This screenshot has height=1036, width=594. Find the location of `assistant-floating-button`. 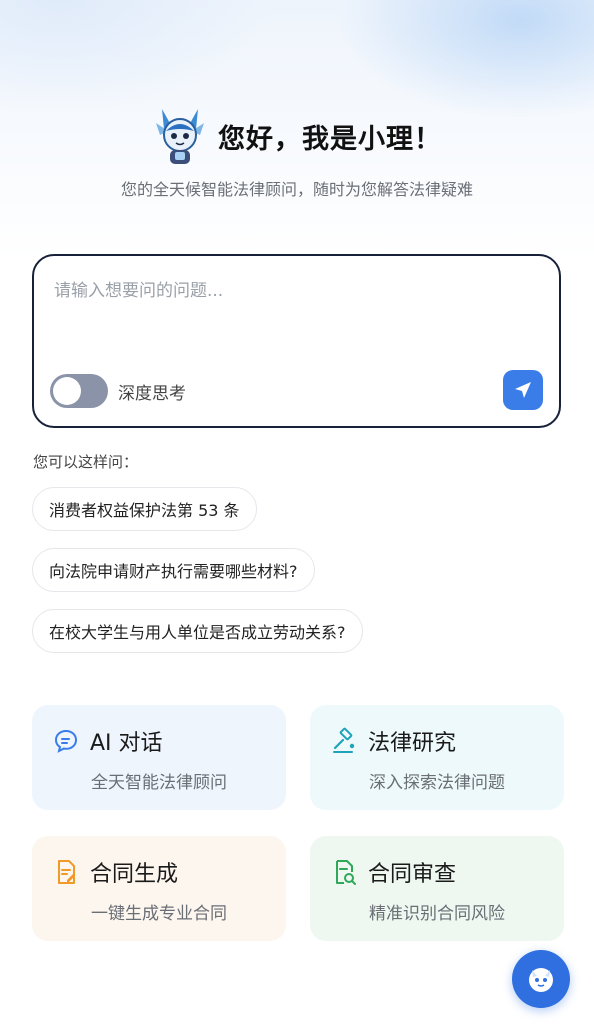

assistant-floating-button is located at coordinates (541, 979).